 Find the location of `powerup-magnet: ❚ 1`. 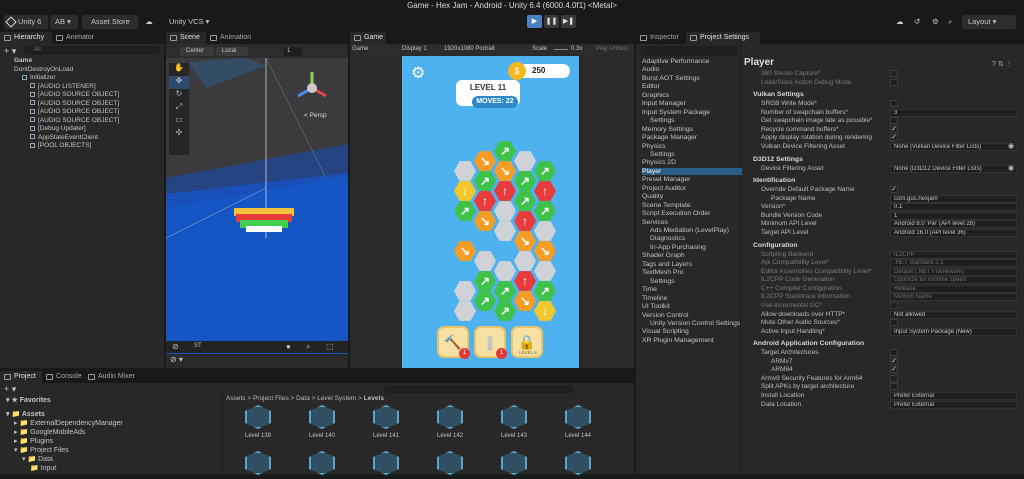

powerup-magnet: ❚ 1 is located at coordinates (490, 342).